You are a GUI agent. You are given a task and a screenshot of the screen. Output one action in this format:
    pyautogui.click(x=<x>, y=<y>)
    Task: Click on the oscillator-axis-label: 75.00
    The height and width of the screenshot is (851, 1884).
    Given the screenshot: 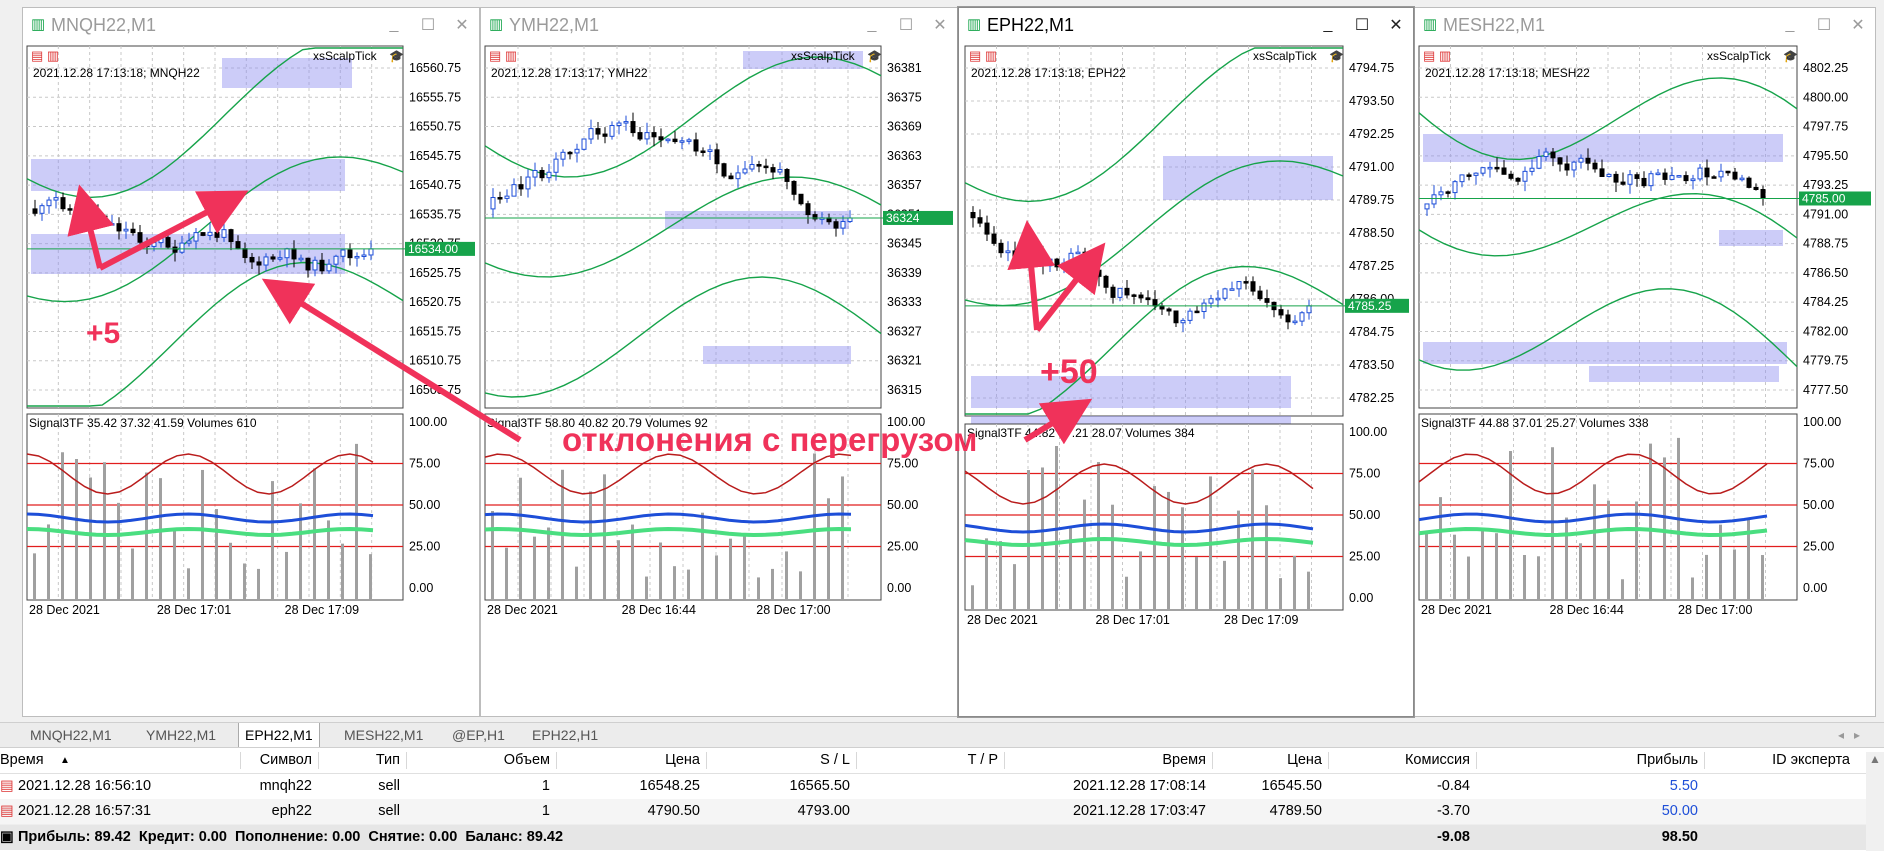 What is the action you would take?
    pyautogui.click(x=1818, y=464)
    